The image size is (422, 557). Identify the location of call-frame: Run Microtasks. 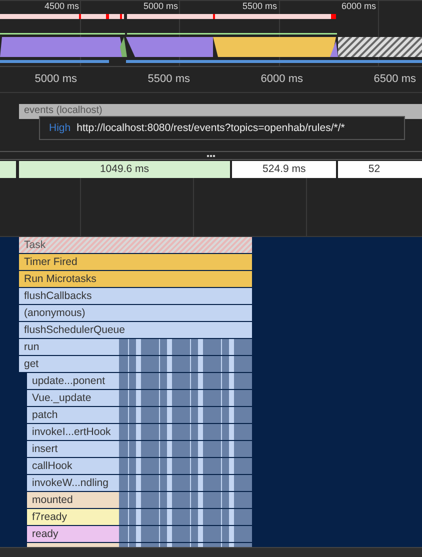
(135, 279).